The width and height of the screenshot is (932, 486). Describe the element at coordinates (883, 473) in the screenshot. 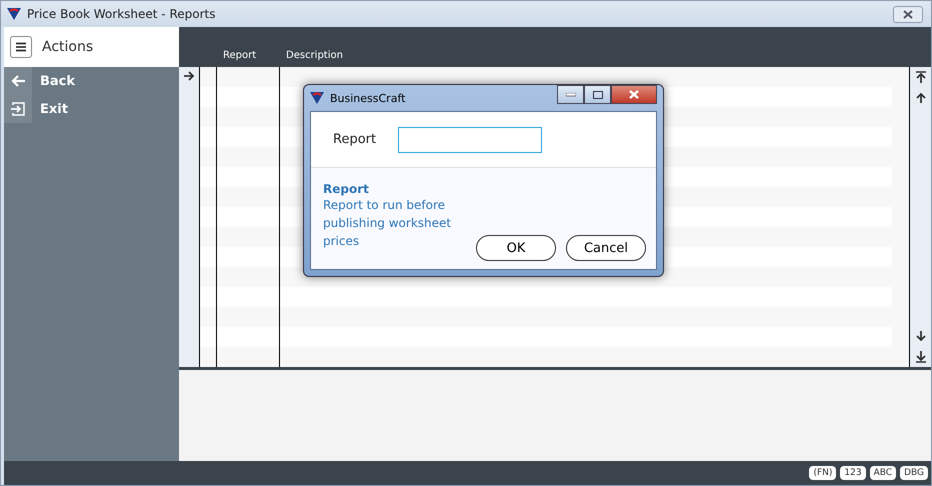

I see `status-badge: ABC` at that location.